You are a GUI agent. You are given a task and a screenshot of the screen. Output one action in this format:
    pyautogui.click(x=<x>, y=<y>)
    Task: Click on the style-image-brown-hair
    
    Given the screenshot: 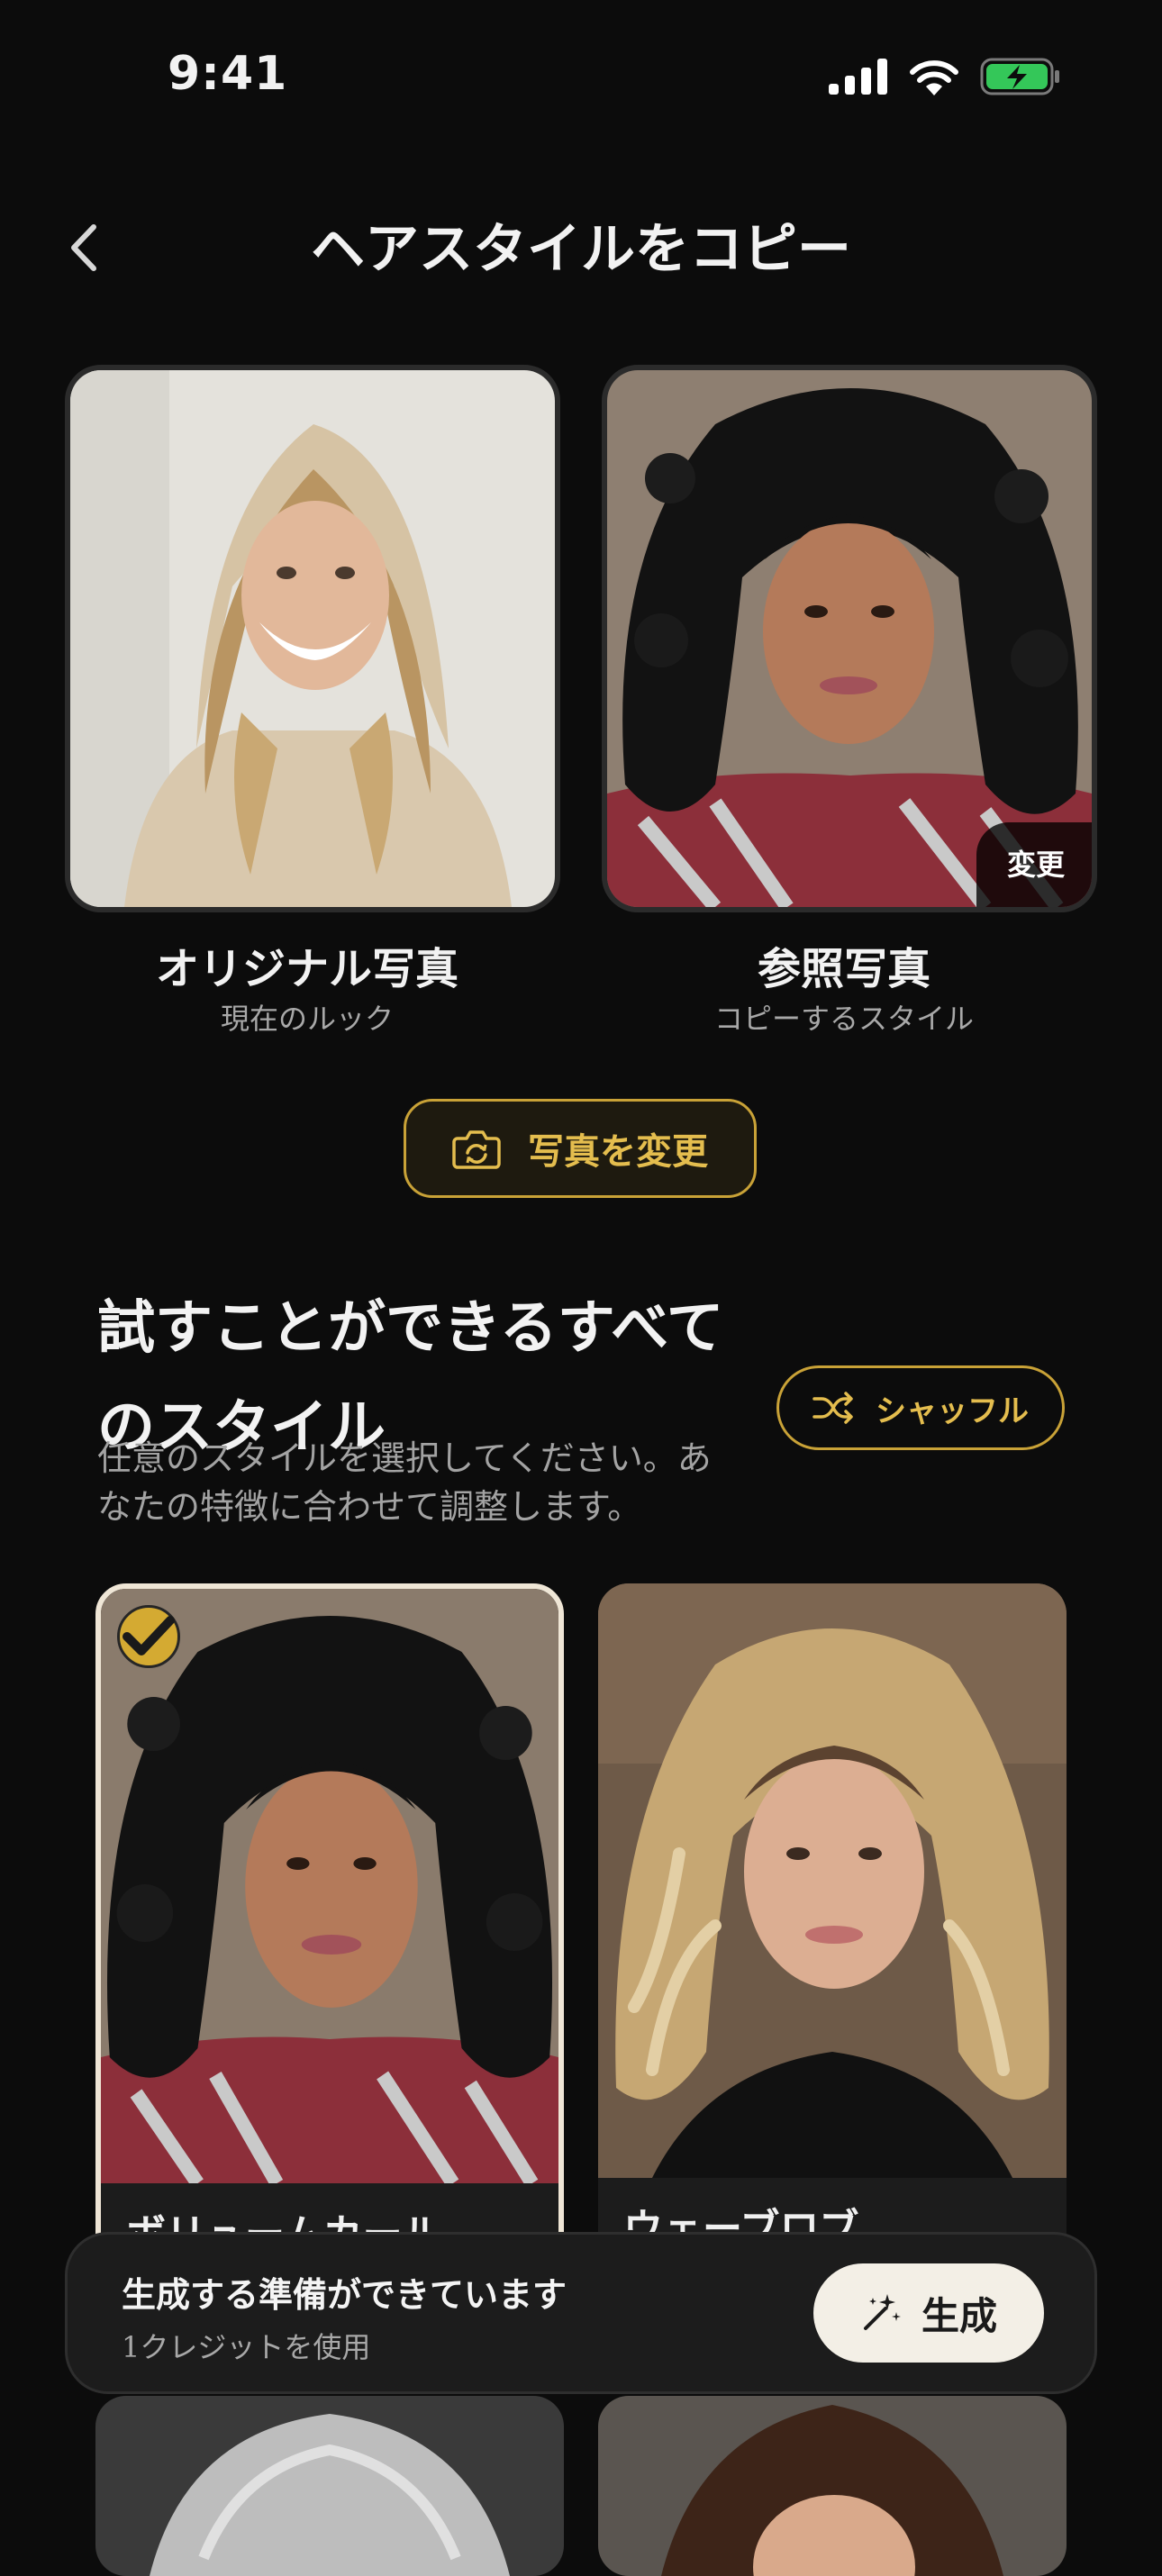 What is the action you would take?
    pyautogui.click(x=832, y=2486)
    